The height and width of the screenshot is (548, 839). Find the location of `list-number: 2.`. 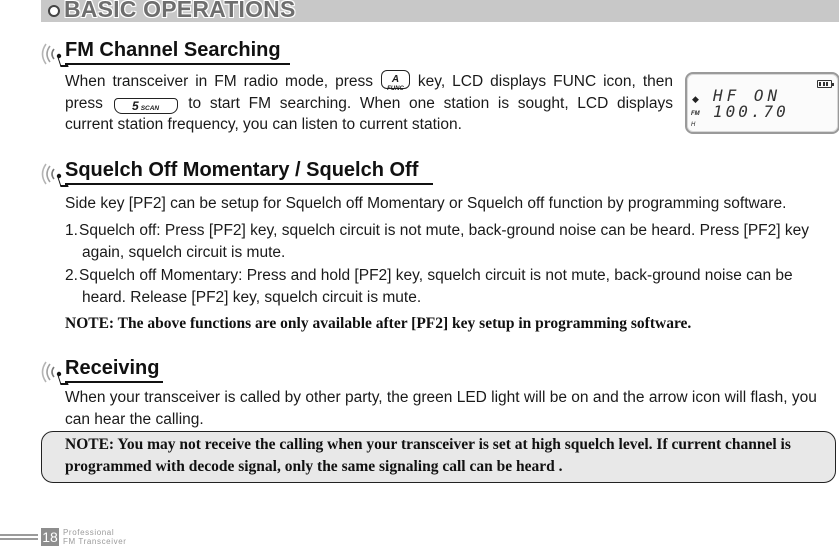

list-number: 2. is located at coordinates (71, 275).